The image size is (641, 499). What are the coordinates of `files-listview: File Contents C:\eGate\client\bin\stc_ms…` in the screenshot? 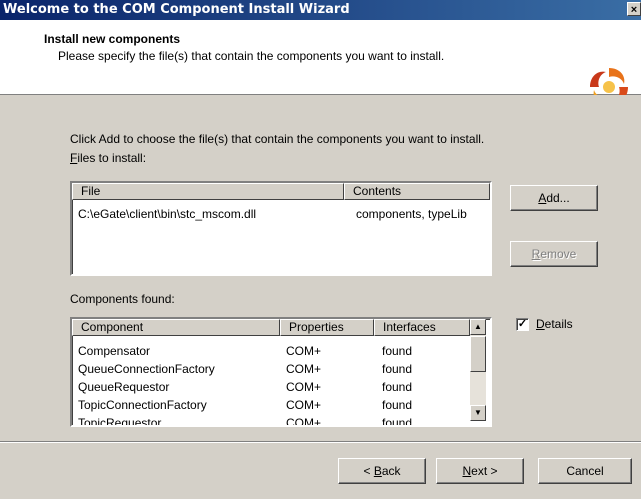 It's located at (281, 228).